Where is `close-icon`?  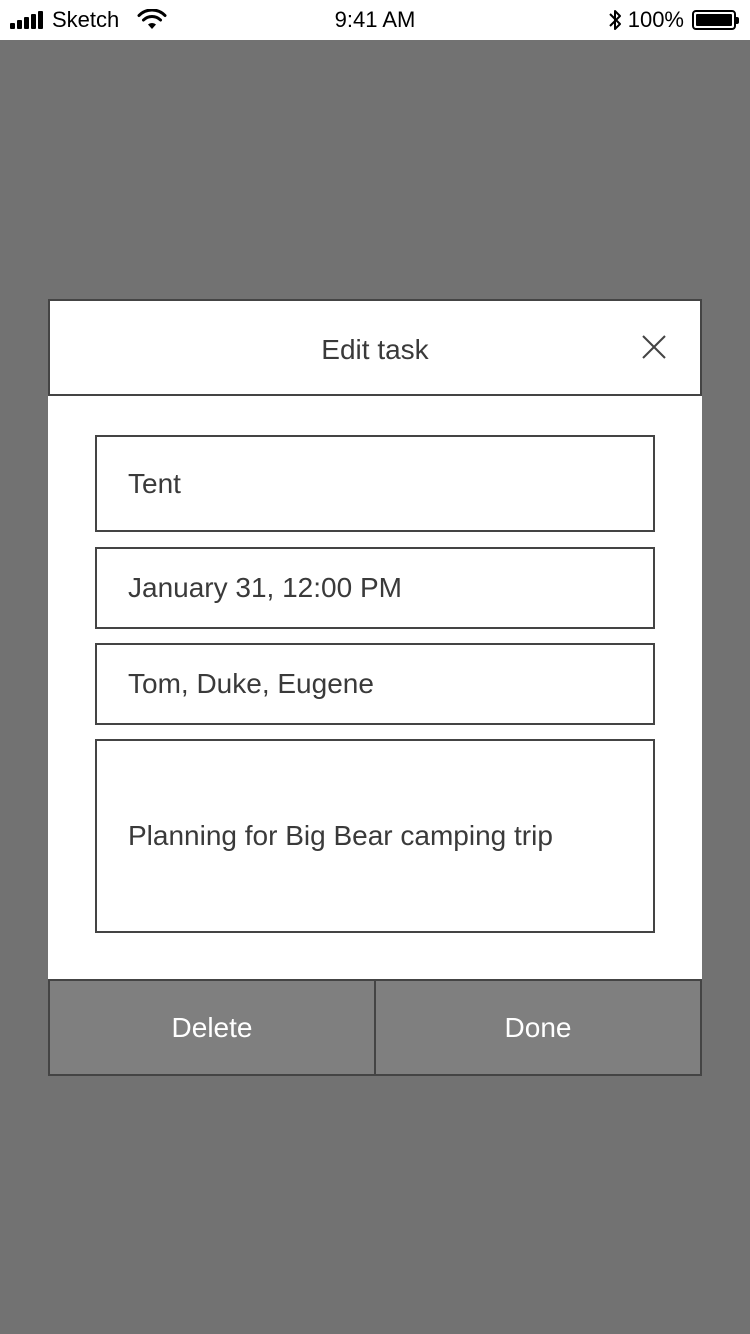 close-icon is located at coordinates (654, 347).